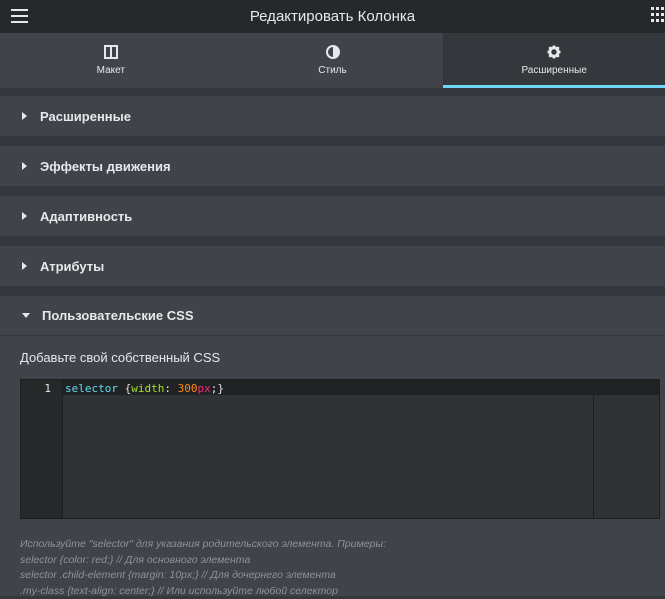 Image resolution: width=665 pixels, height=599 pixels. I want to click on line-number: 1, so click(36, 388).